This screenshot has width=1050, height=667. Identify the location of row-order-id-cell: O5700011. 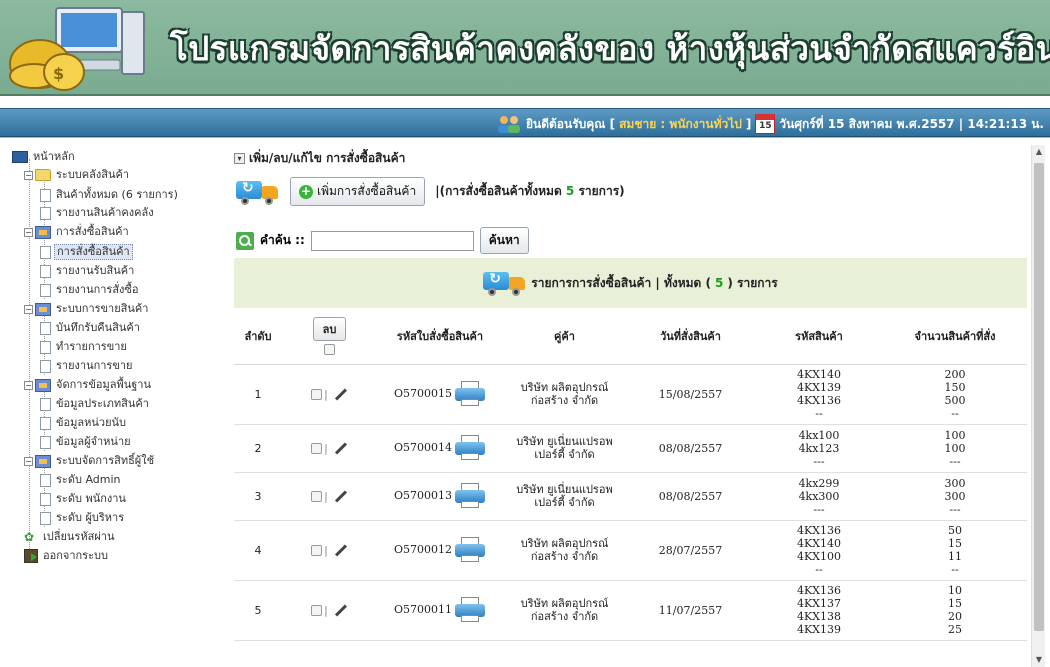
(440, 610).